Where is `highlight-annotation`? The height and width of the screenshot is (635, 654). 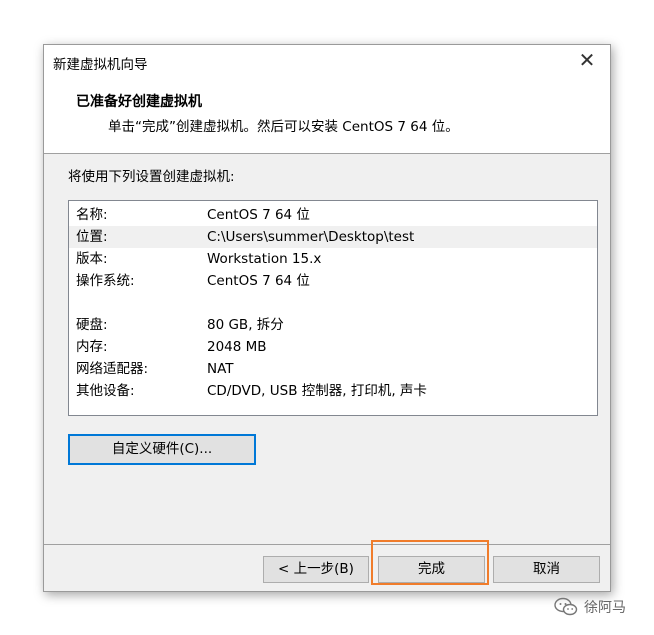 highlight-annotation is located at coordinates (430, 562).